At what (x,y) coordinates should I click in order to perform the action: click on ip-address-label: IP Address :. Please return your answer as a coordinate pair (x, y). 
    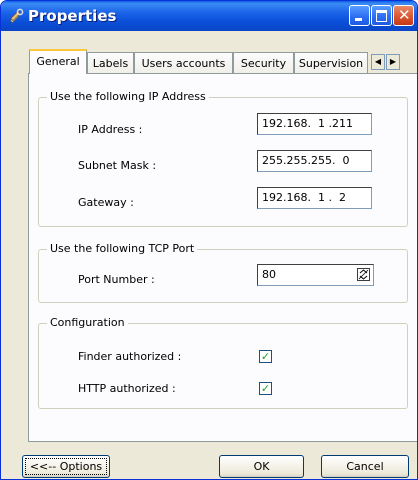
    Looking at the image, I should click on (110, 129).